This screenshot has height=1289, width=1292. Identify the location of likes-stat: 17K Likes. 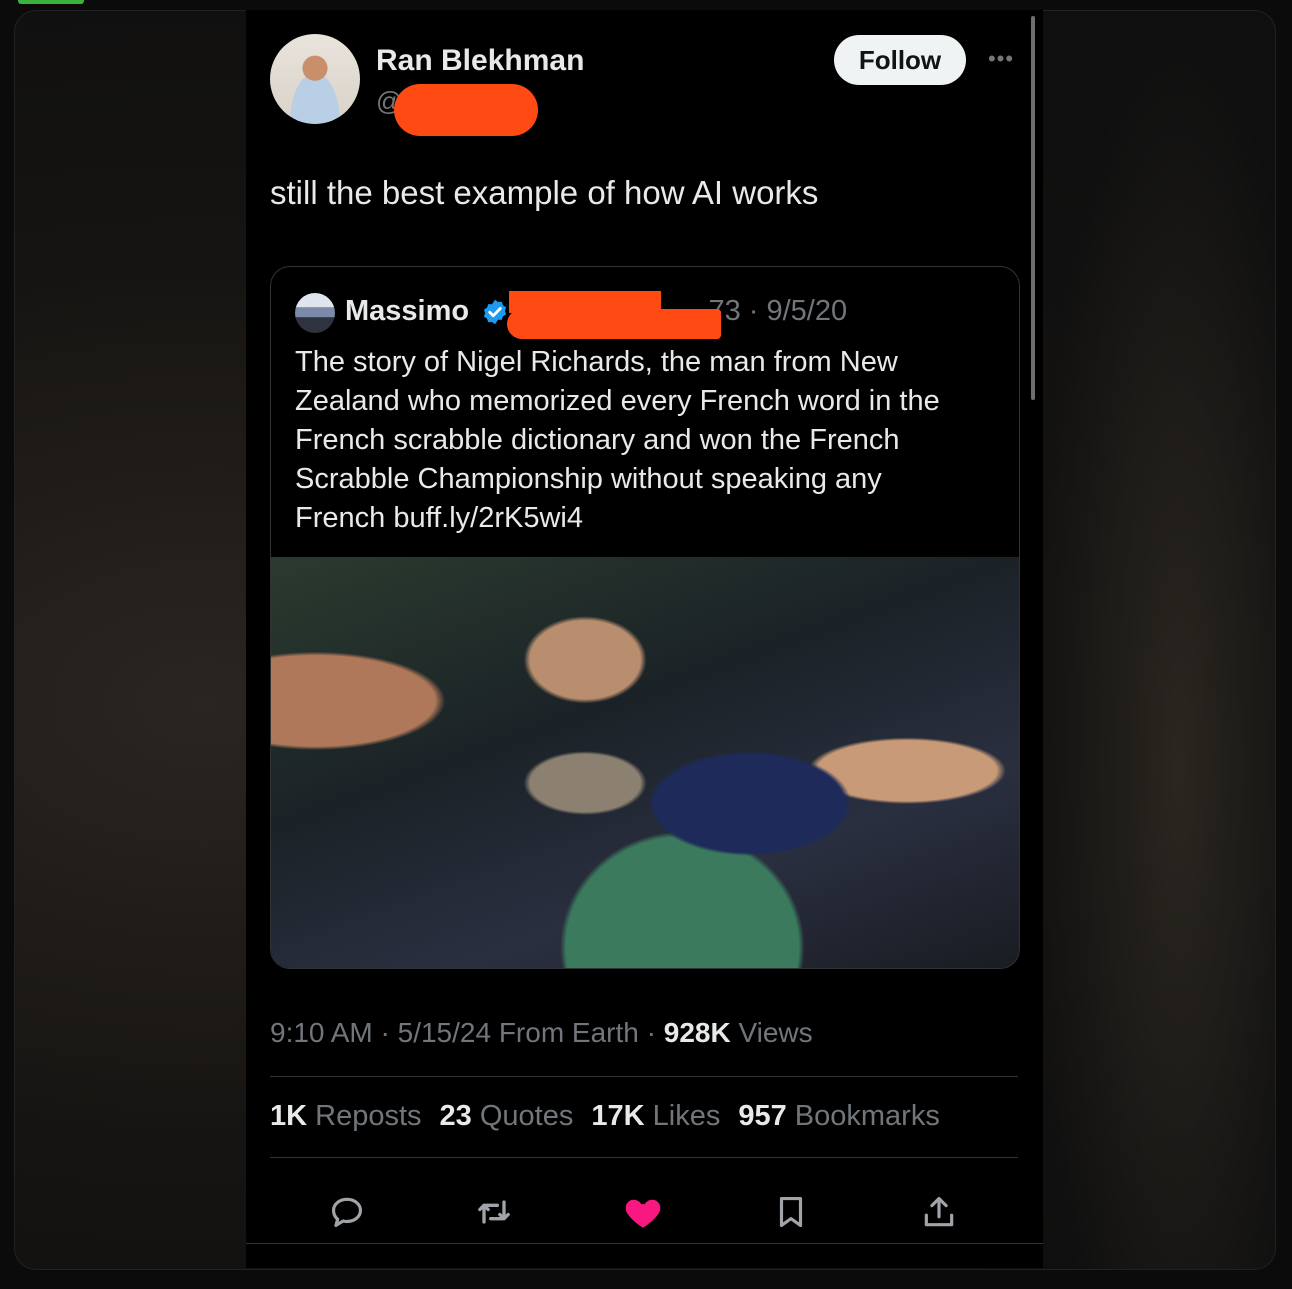
(655, 1116).